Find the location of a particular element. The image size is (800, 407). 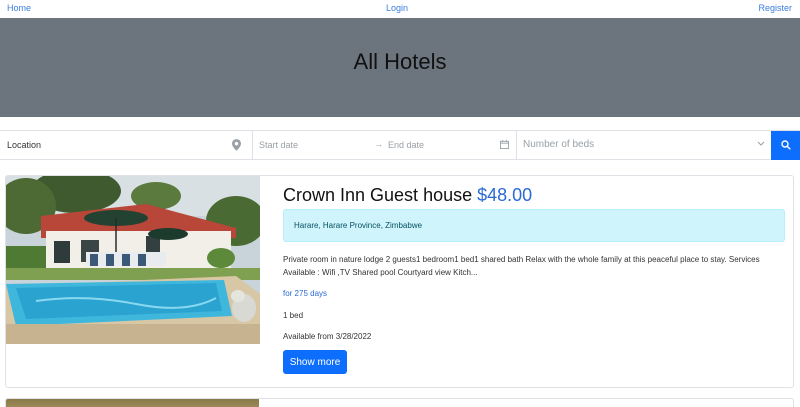

beds-select-placeholder: Number of beds is located at coordinates (559, 144).